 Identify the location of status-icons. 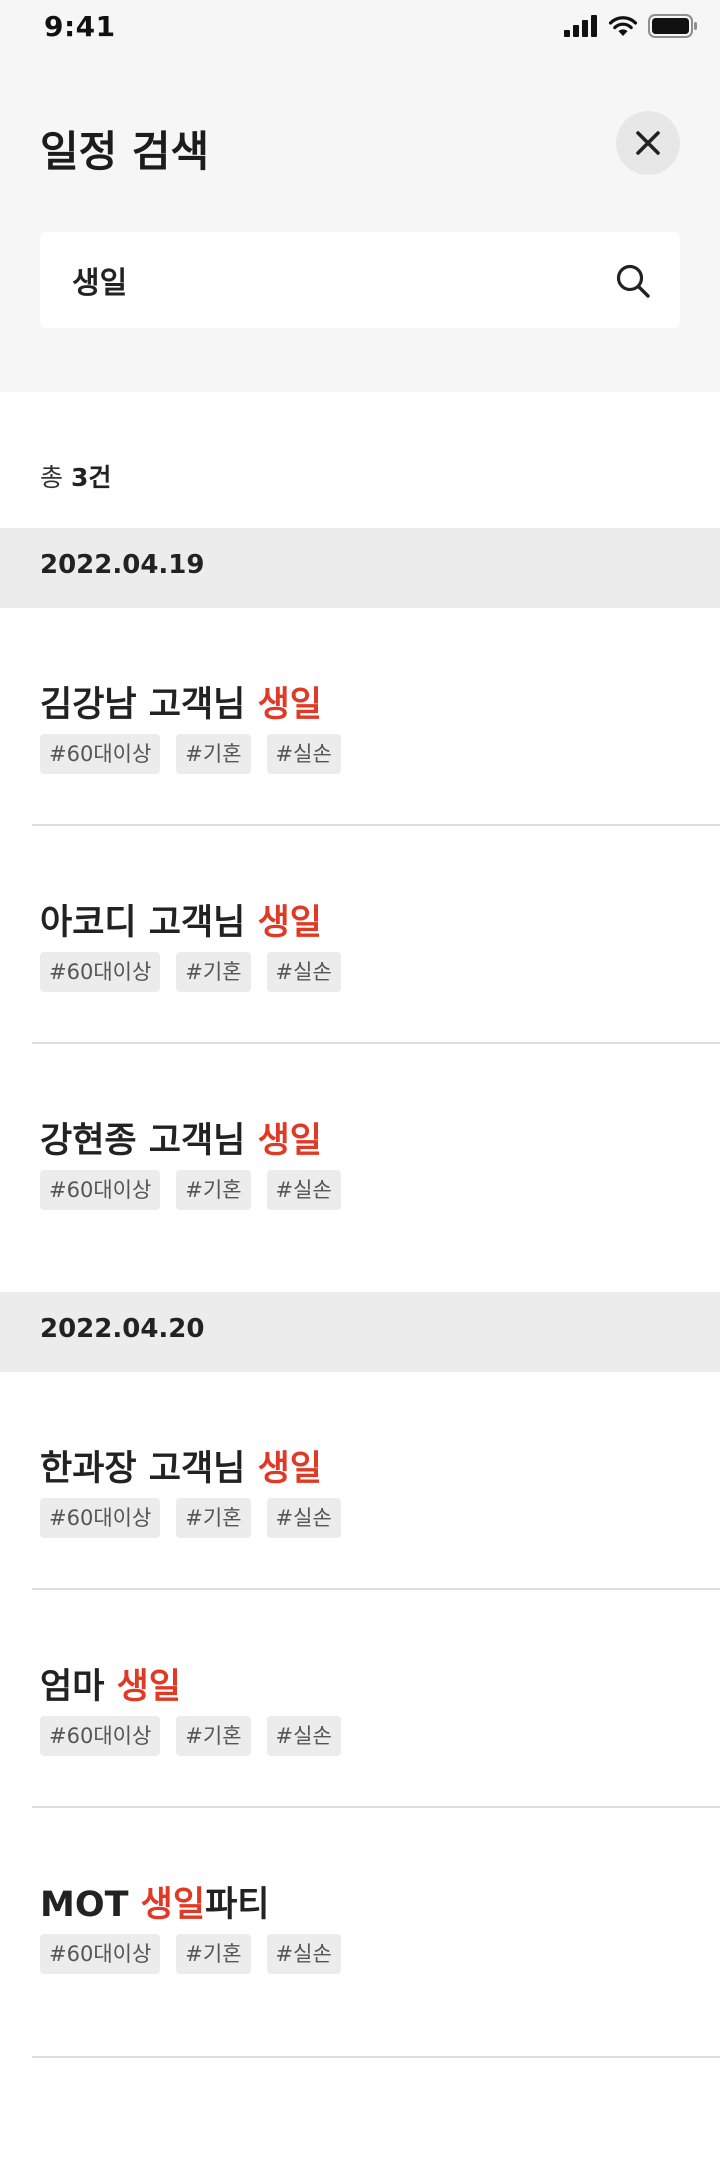
(631, 26).